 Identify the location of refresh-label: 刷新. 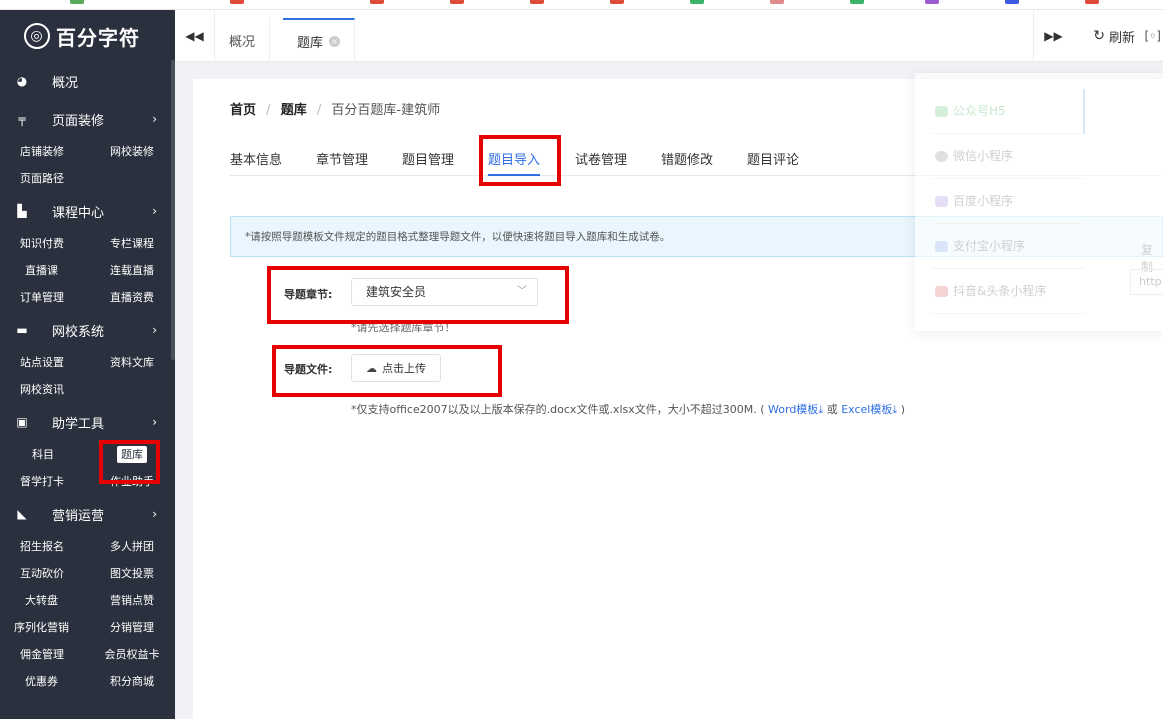
(1121, 38).